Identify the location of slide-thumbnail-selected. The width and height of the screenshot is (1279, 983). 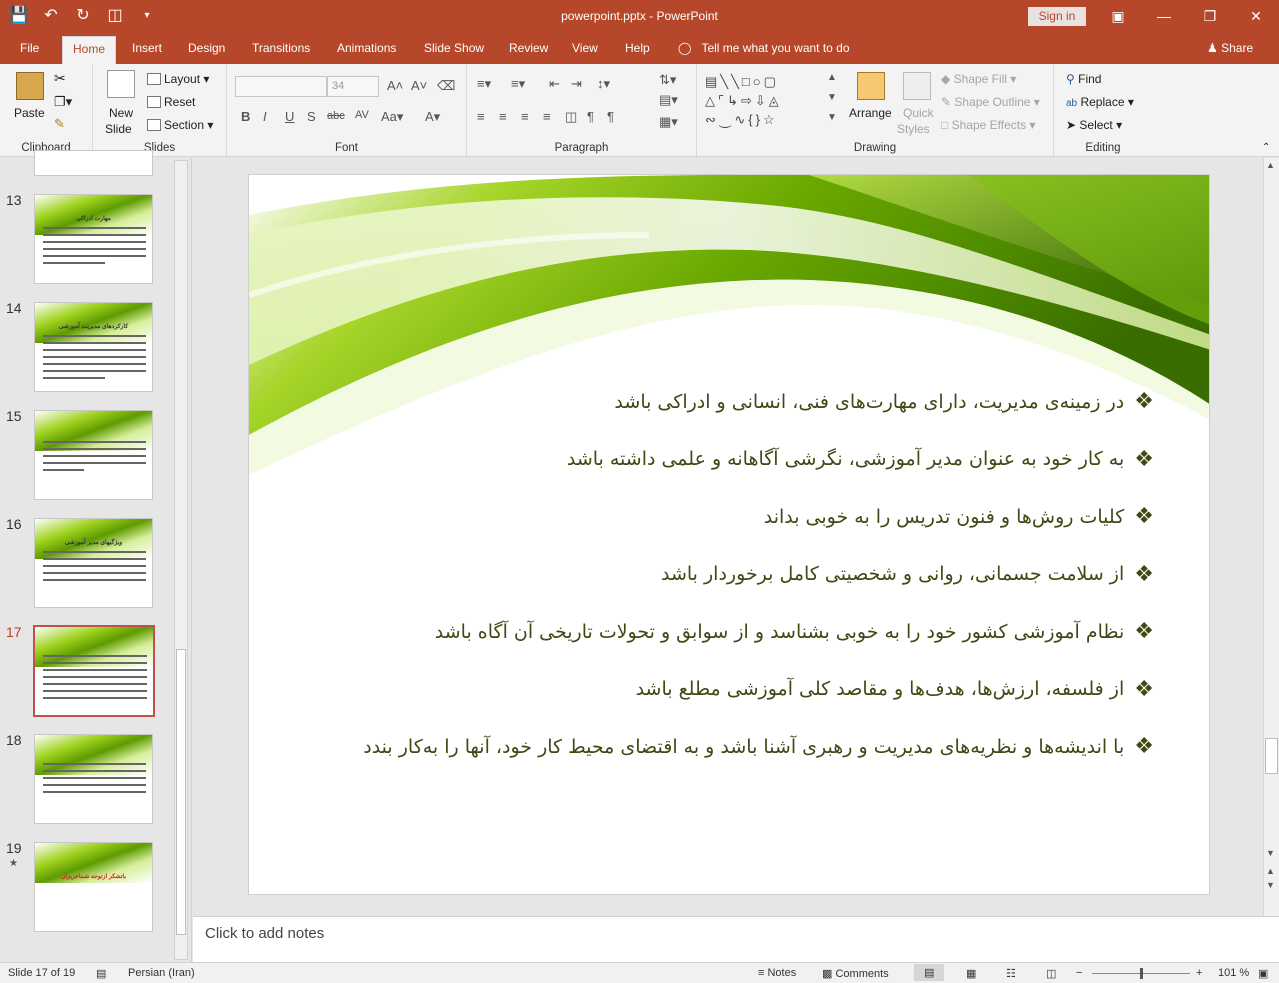
(94, 671).